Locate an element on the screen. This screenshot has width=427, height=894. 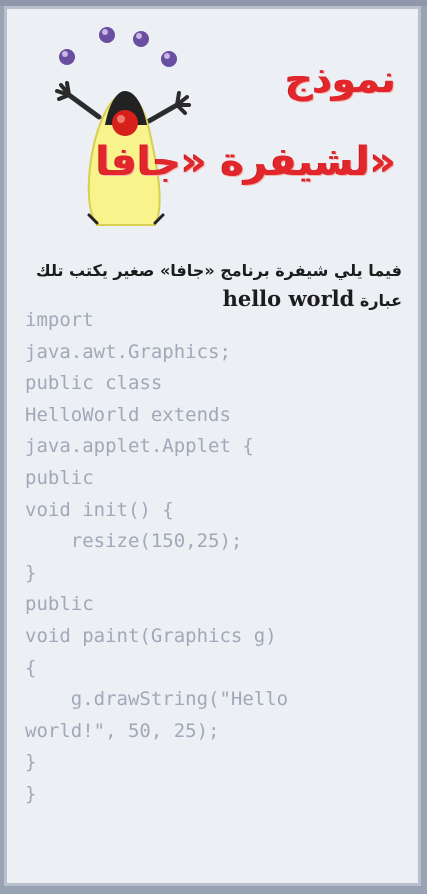
title-line-1: نموذج is located at coordinates (340, 79).